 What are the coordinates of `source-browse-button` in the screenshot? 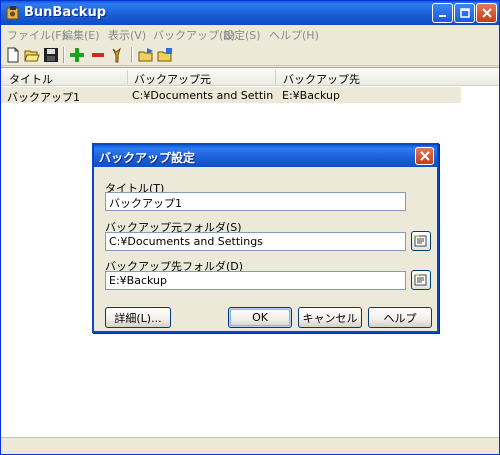 It's located at (421, 241).